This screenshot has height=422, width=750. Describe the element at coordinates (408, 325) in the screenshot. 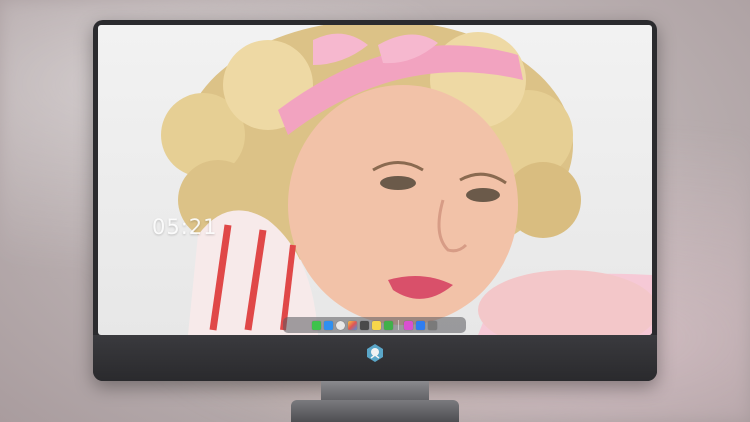

I see `music-icon` at that location.